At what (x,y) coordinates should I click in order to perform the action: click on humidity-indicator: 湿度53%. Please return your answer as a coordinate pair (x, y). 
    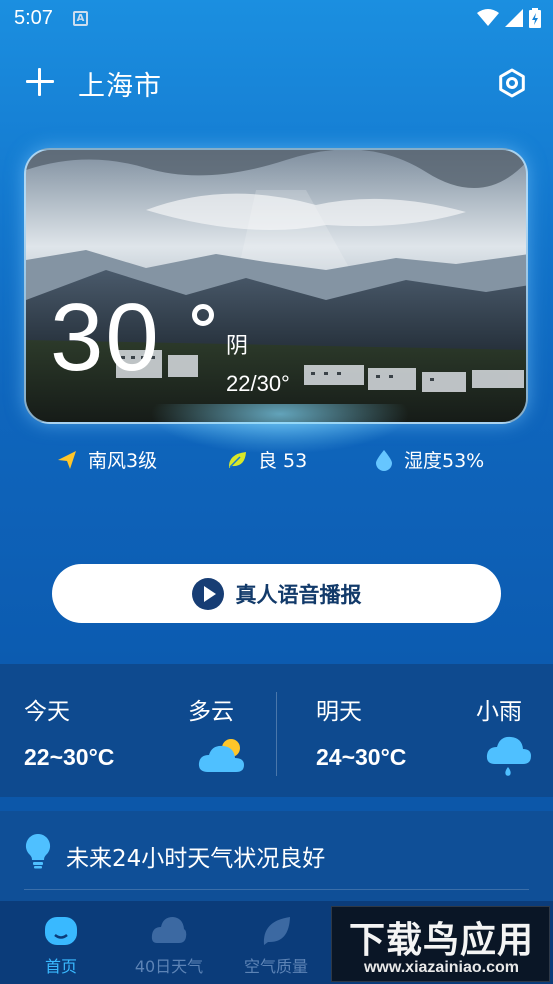
    Looking at the image, I should click on (429, 459).